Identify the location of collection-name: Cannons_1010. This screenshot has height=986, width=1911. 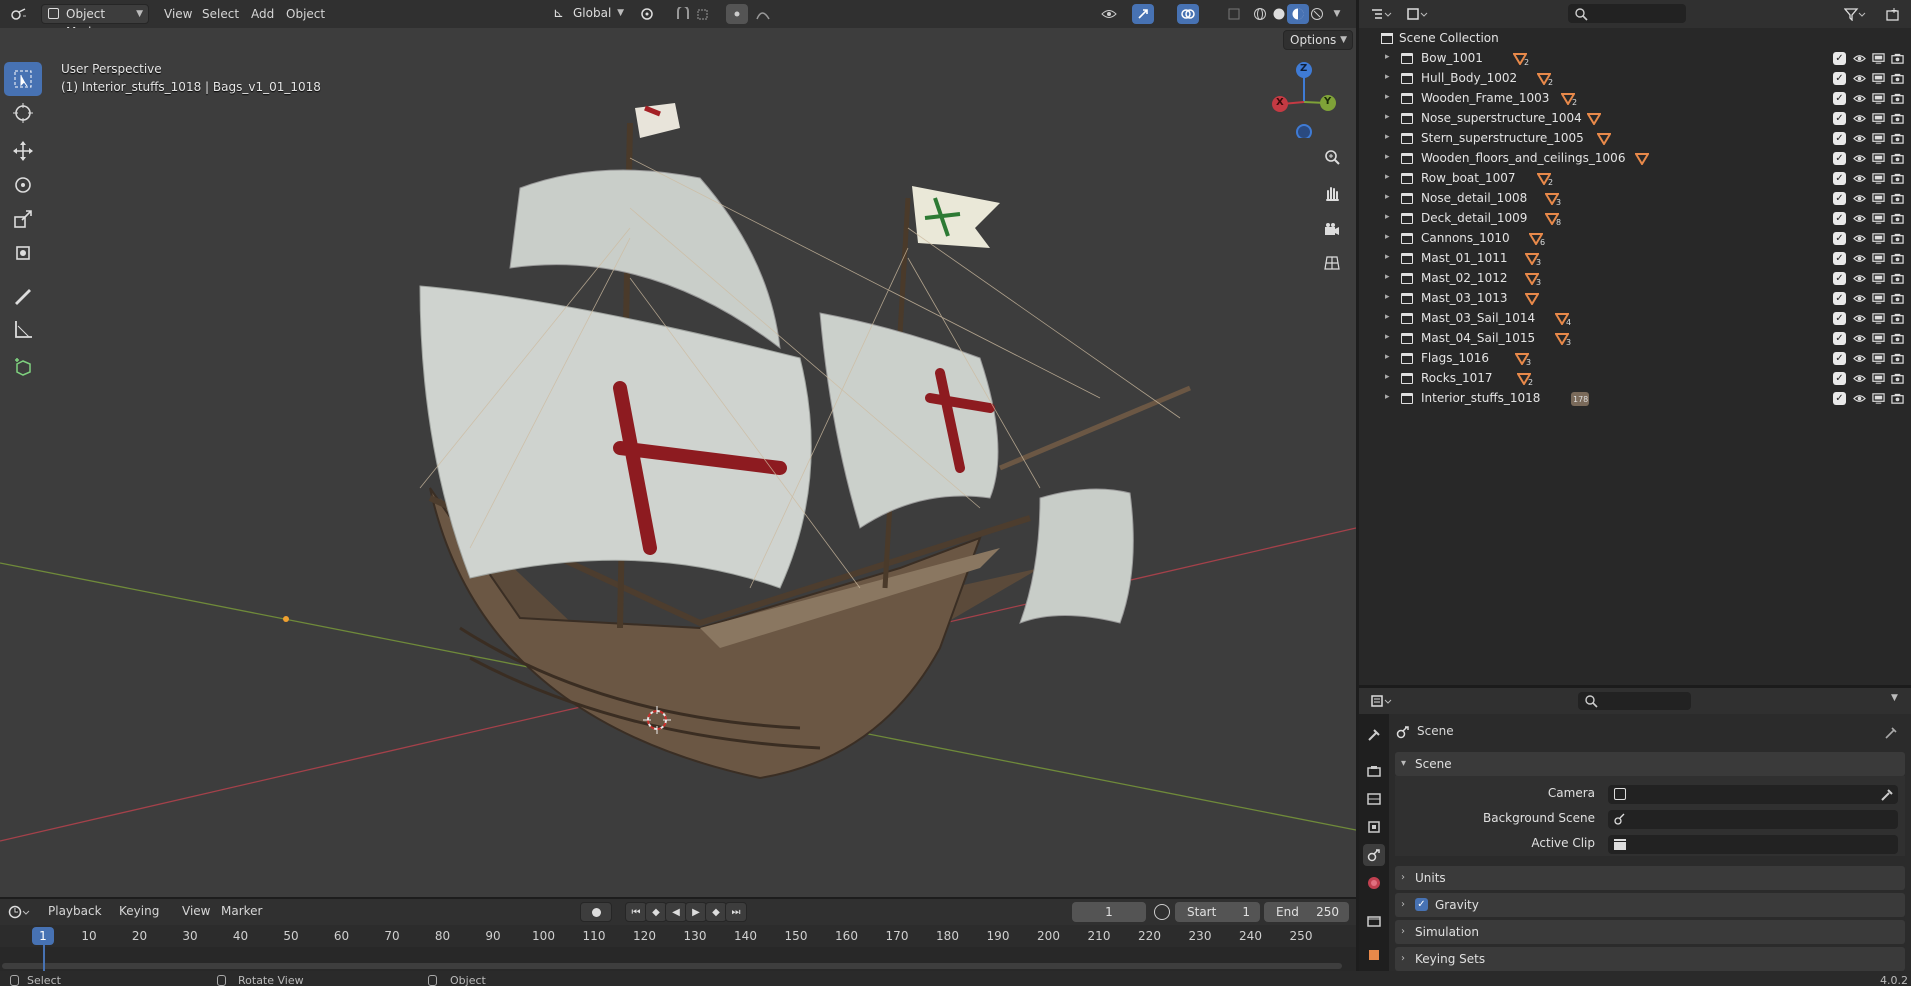
(1465, 238).